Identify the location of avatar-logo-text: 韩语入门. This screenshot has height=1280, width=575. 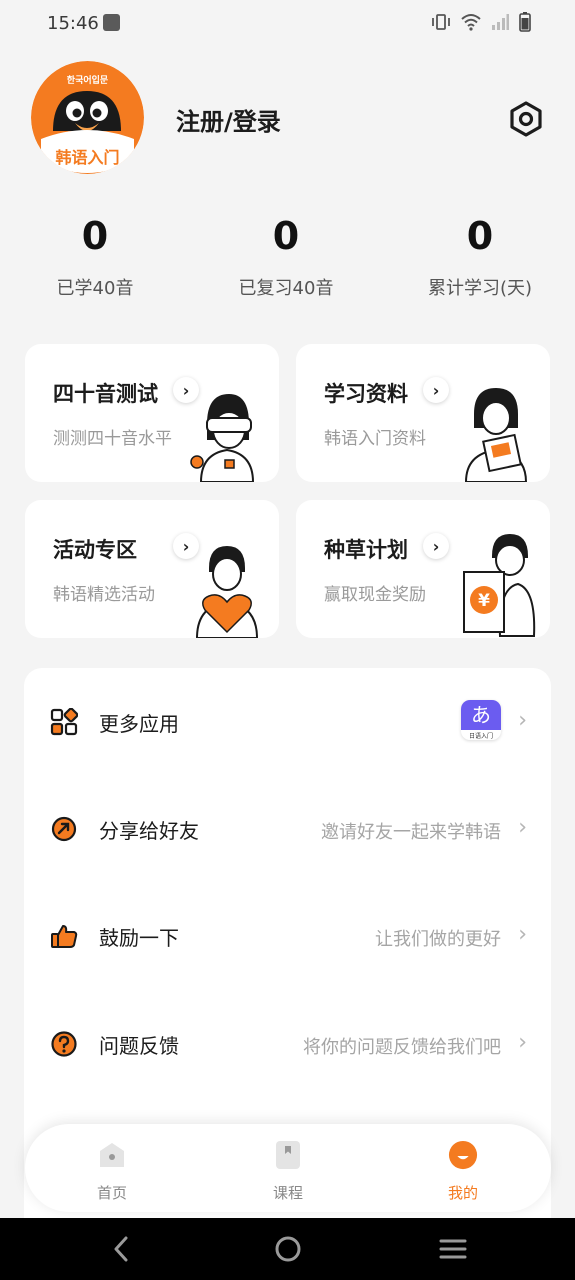
(87, 157).